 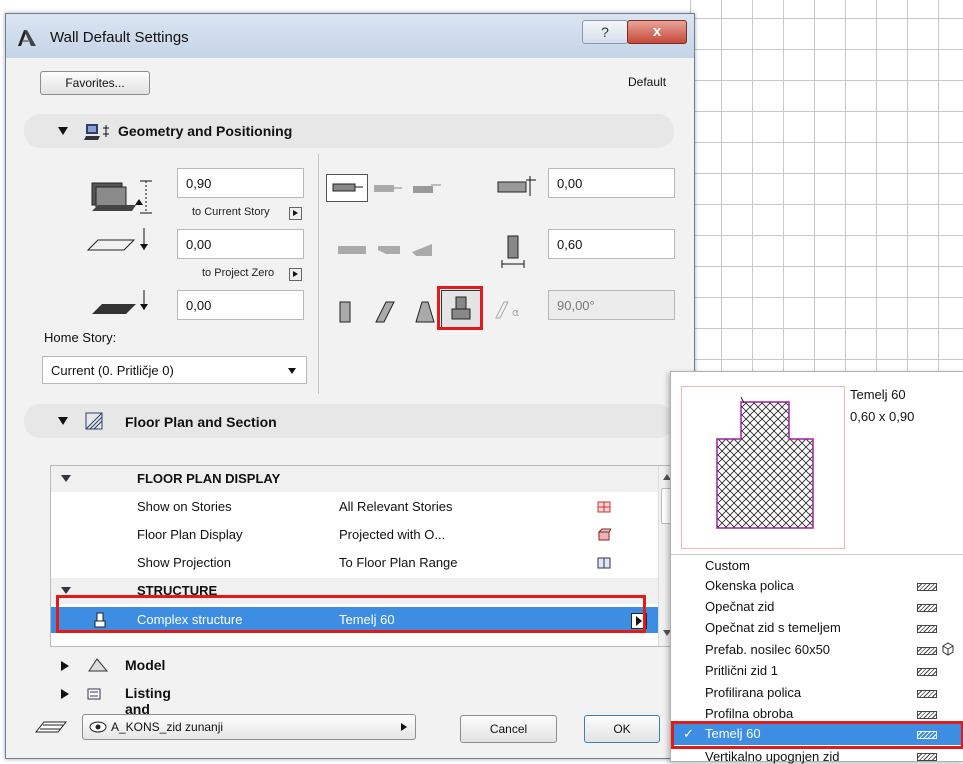 I want to click on dropdown-arrow-icon, so click(x=292, y=371).